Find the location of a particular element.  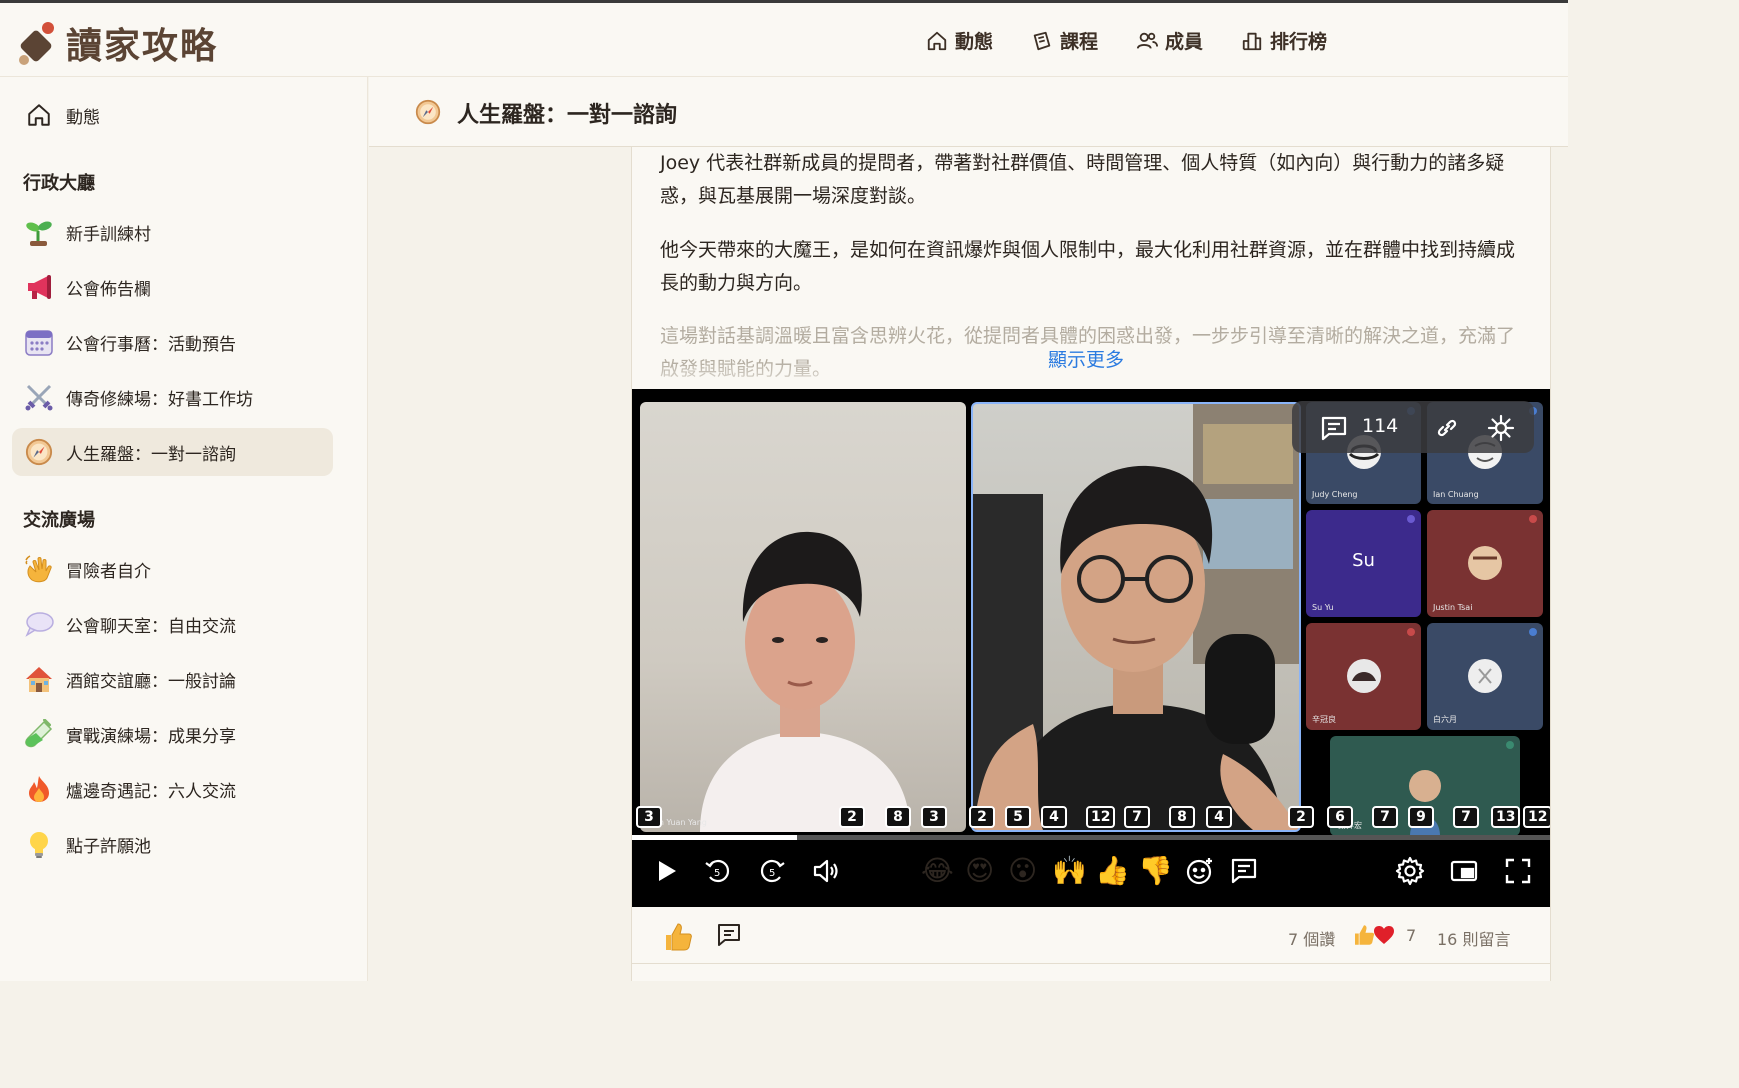

house-icon is located at coordinates (39, 679).